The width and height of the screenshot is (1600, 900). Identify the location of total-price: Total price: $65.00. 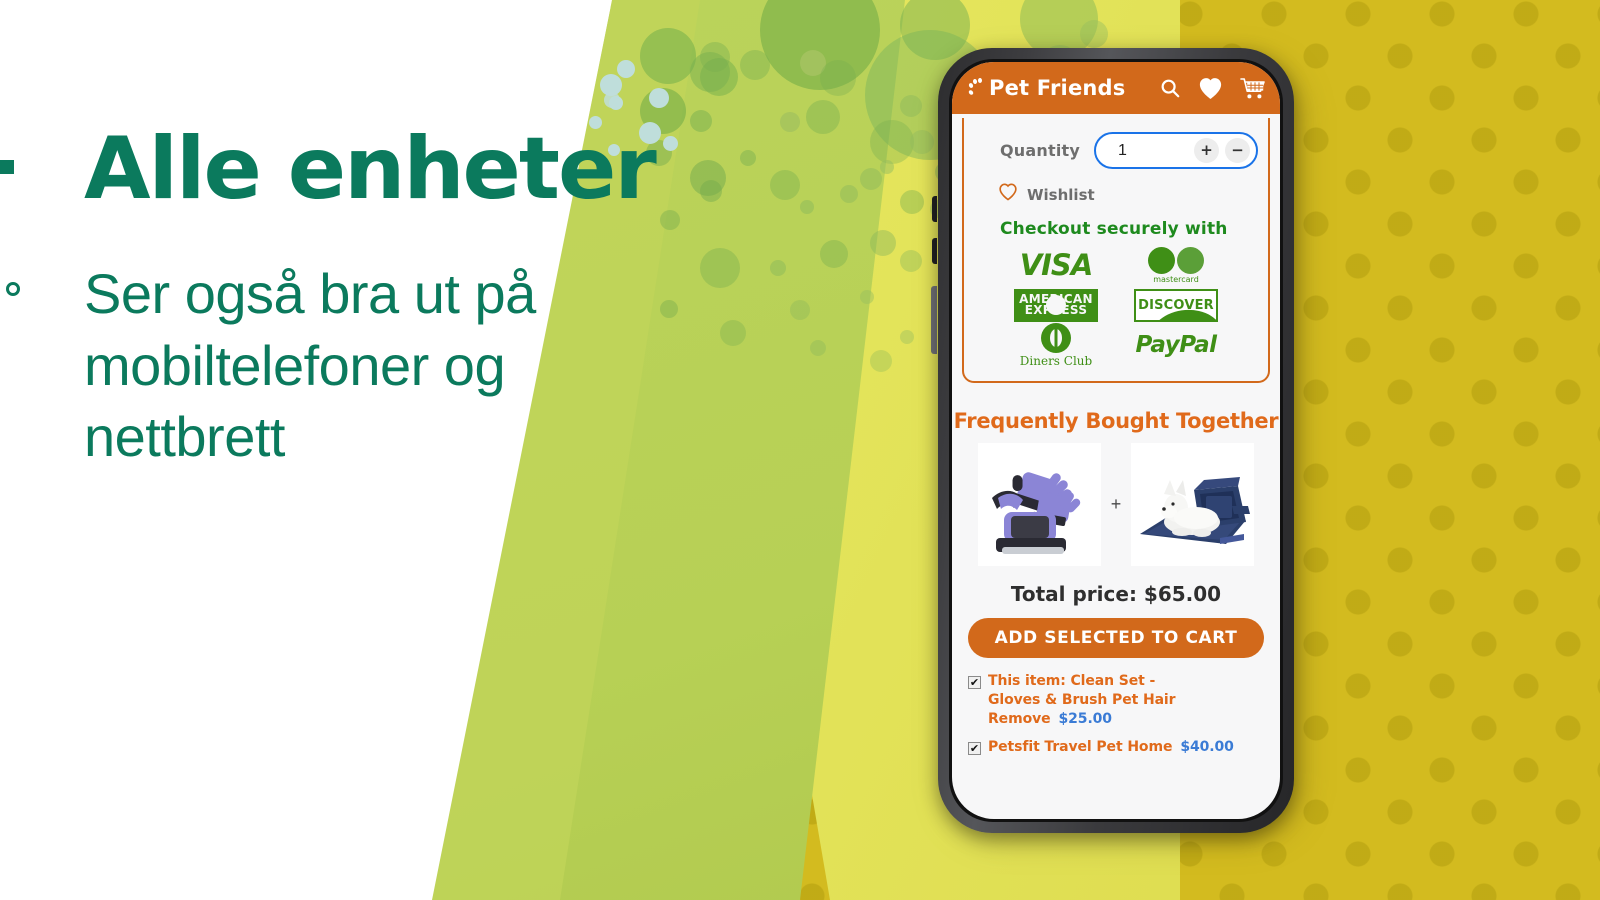
(1116, 594).